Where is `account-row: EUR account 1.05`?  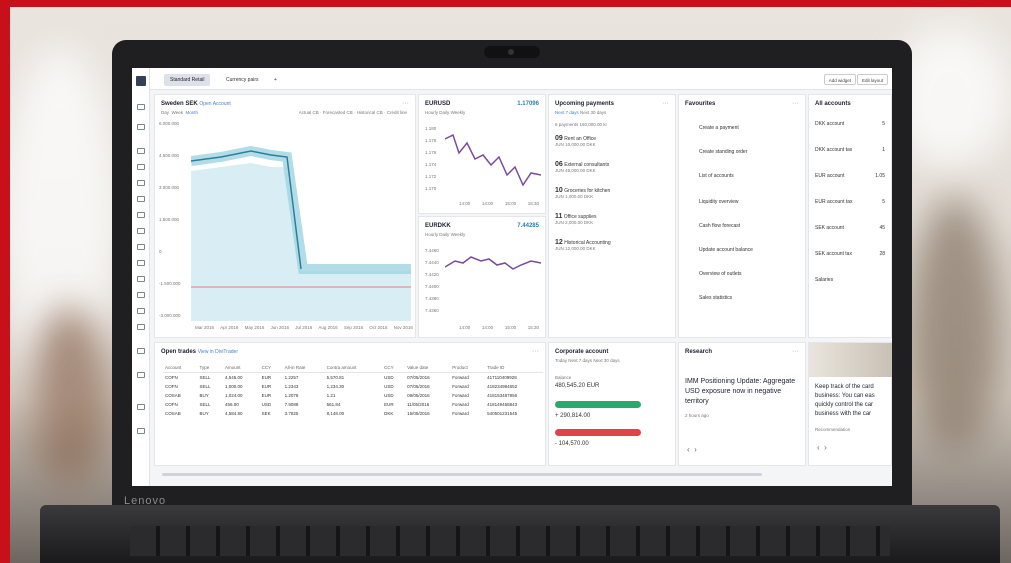 account-row: EUR account 1.05 is located at coordinates (850, 176).